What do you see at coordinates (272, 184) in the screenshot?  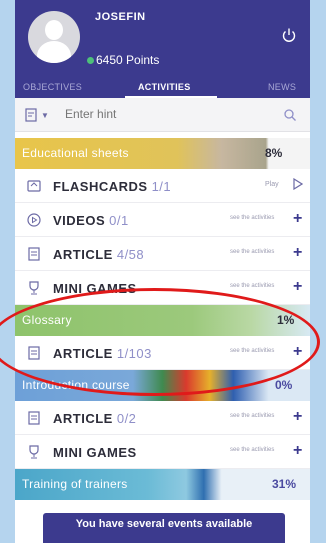 I see `play-link: Play` at bounding box center [272, 184].